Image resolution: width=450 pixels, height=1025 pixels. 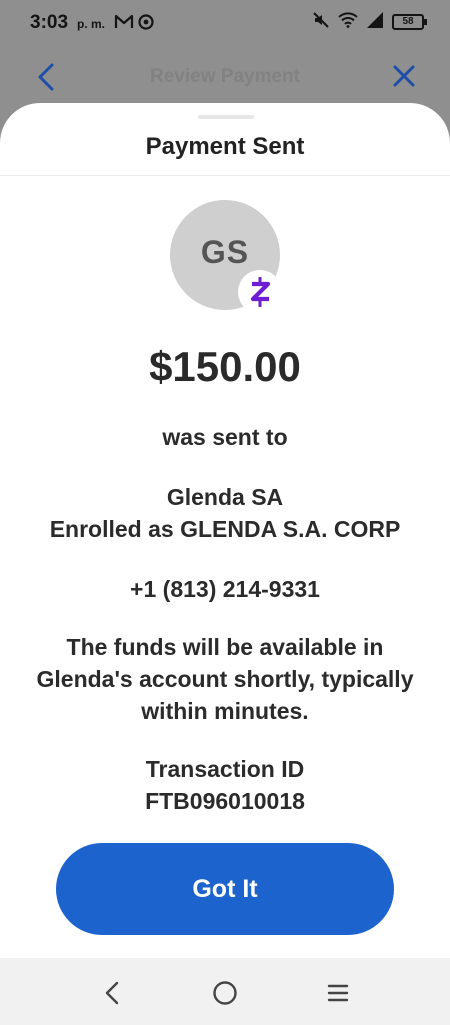 I want to click on app-bar: Review Payment, so click(x=225, y=77).